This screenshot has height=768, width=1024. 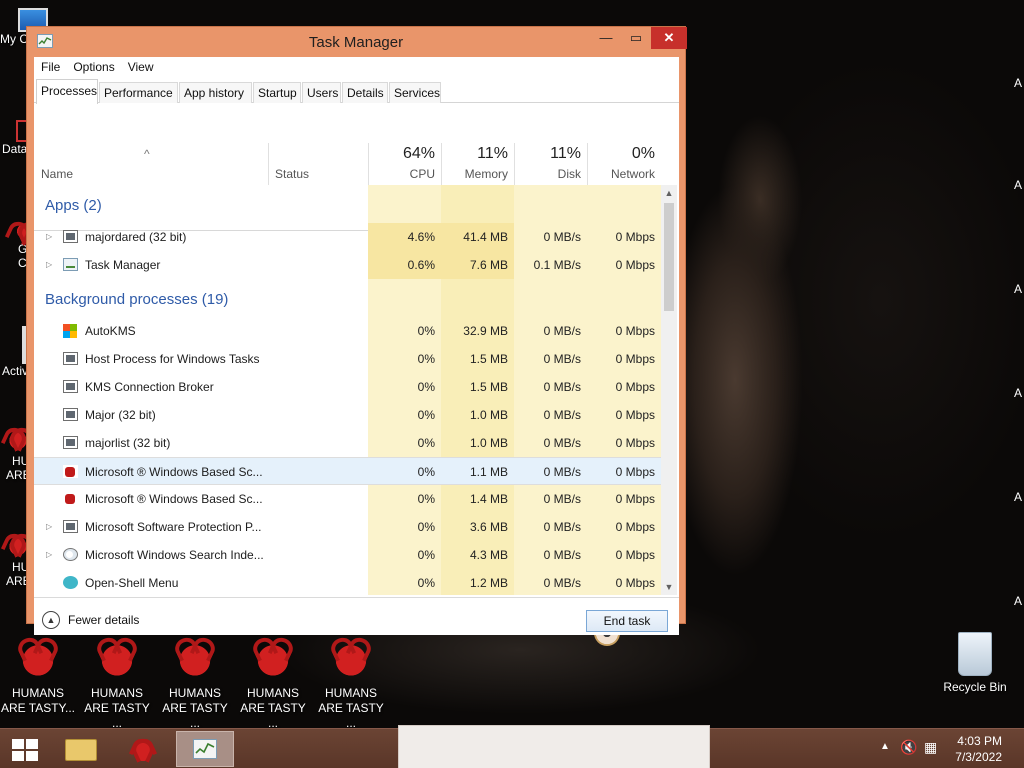 I want to click on start-button, so click(x=25, y=749).